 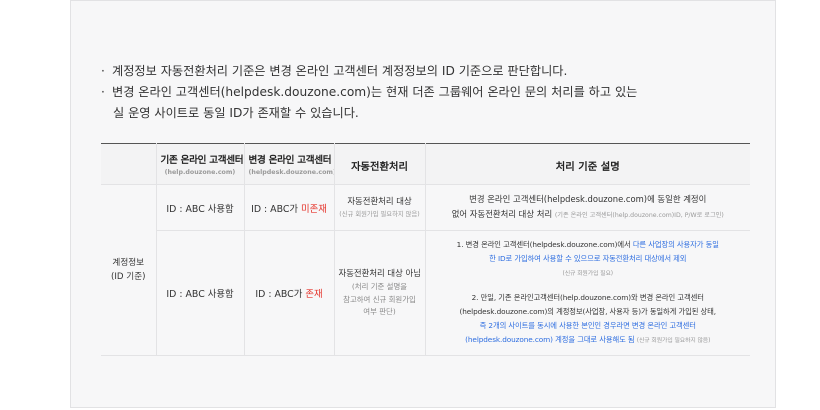 I want to click on header-auto-conversion: 자동전환처리, so click(x=379, y=164).